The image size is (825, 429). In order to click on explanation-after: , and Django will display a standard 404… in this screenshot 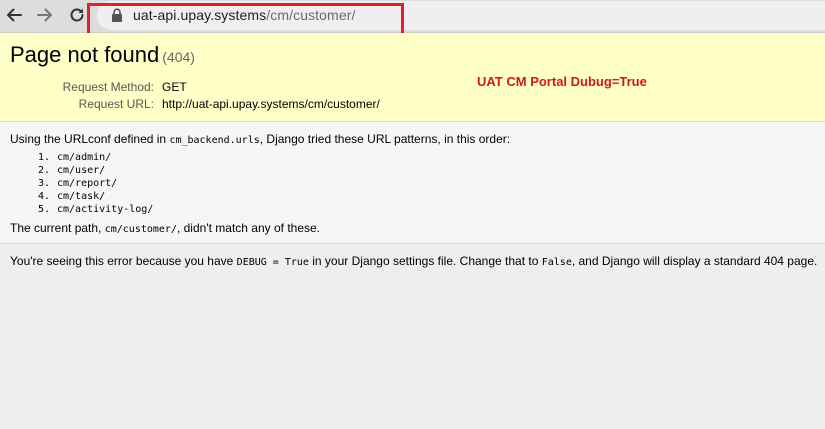, I will do `click(694, 261)`.